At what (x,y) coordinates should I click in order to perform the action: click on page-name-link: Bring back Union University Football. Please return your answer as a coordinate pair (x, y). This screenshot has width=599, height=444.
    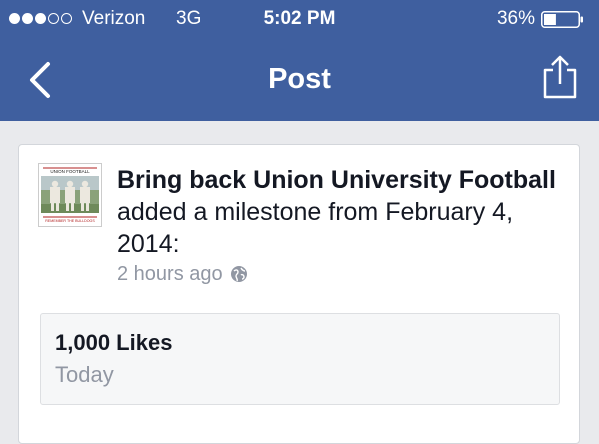
    Looking at the image, I should click on (336, 180).